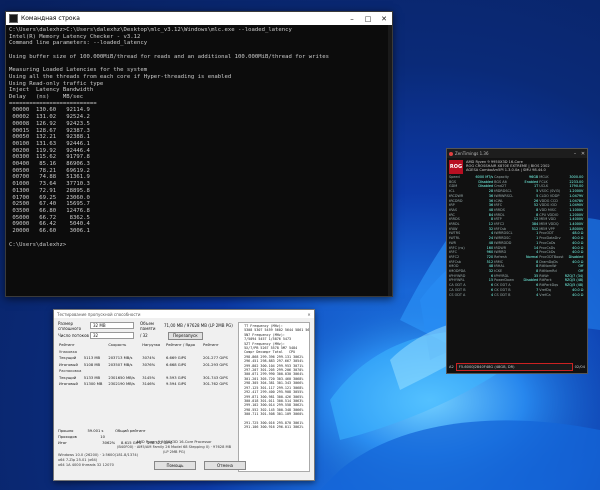  What do you see at coordinates (272, 361) in the screenshot?
I see `log-line: 296.451 298.883 297.667 3054%` at bounding box center [272, 361].